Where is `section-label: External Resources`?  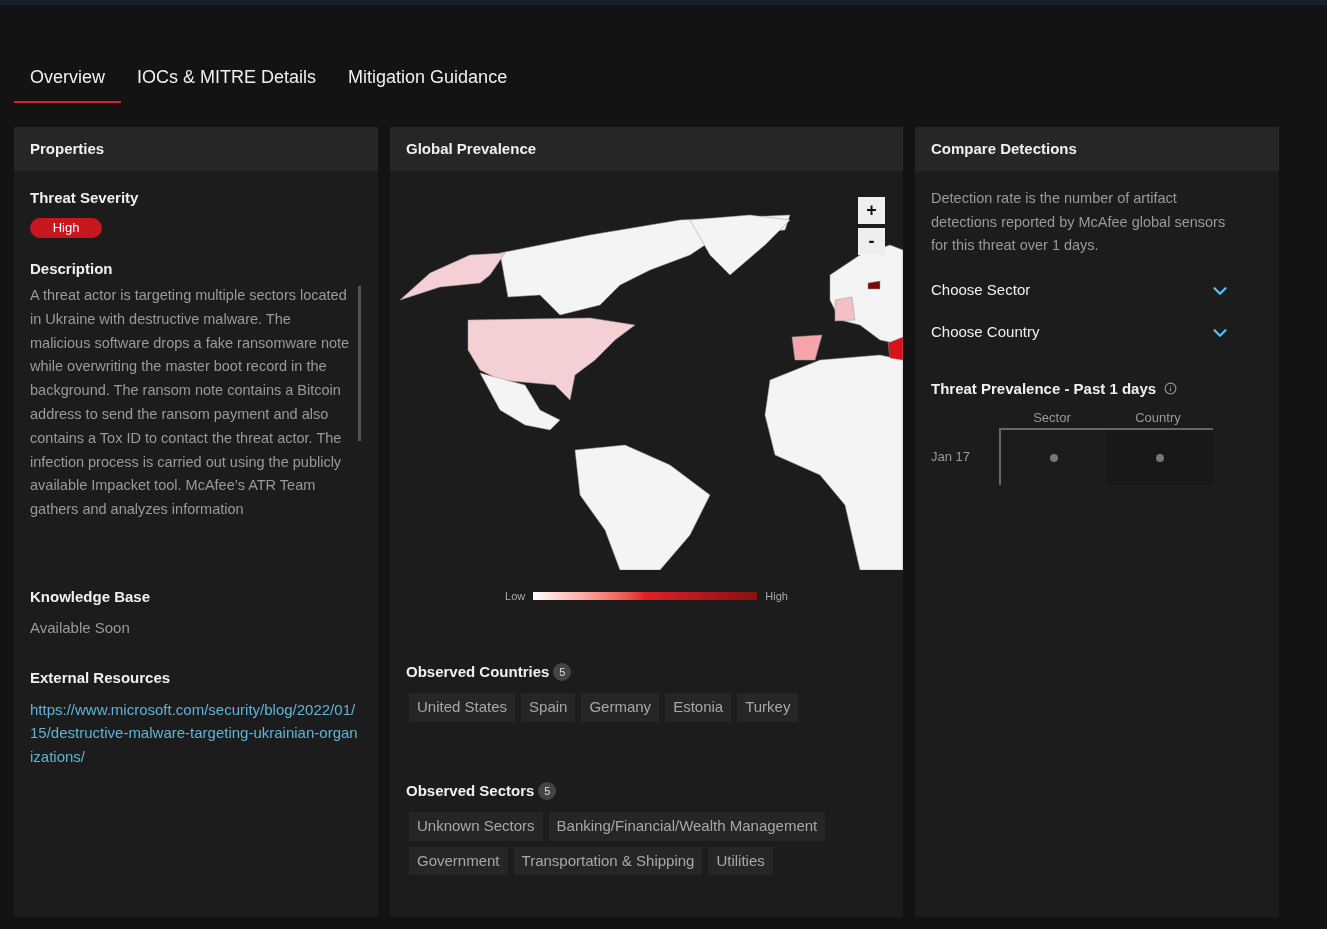 section-label: External Resources is located at coordinates (101, 678).